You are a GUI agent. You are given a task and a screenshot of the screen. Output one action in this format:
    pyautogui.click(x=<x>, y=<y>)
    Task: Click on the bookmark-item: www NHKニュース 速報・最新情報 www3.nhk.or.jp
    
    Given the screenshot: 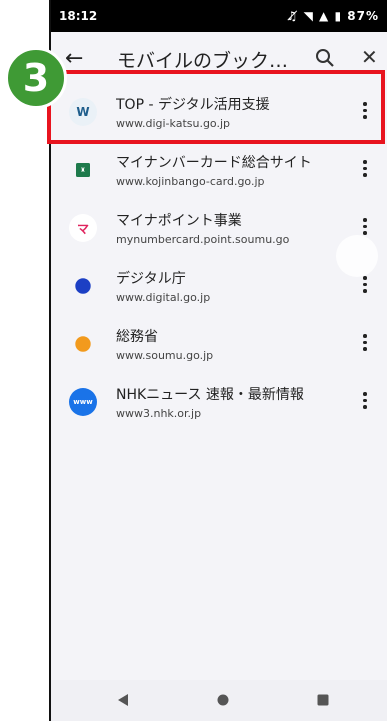 What is the action you would take?
    pyautogui.click(x=219, y=403)
    